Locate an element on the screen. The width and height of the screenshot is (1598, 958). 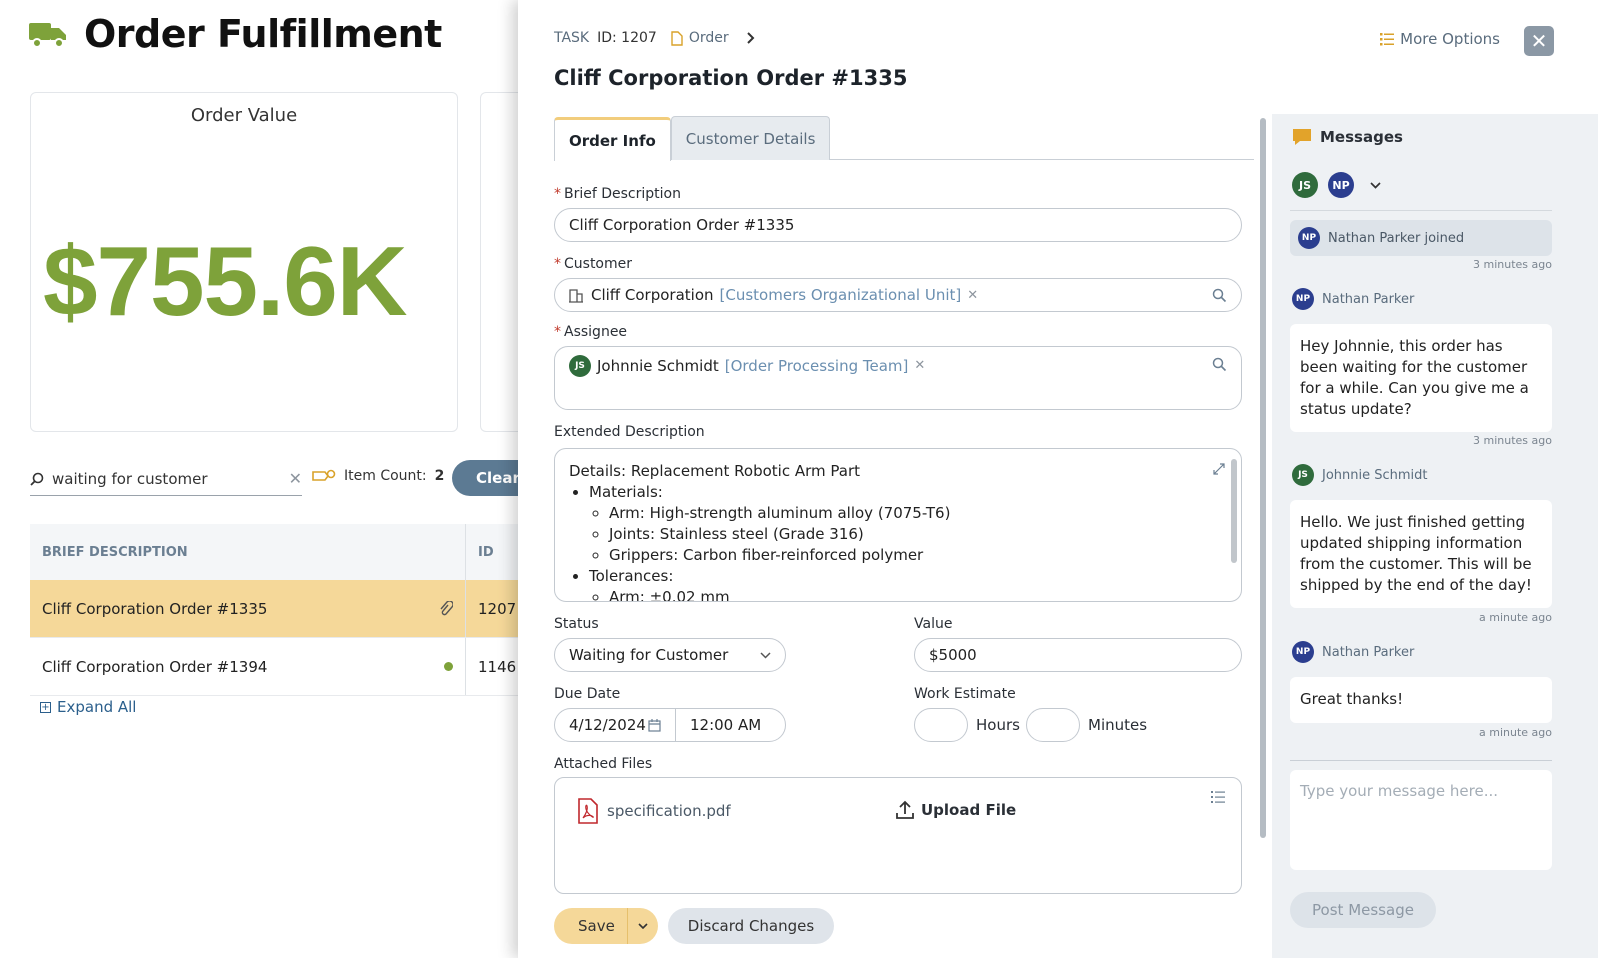
remove-assignee-icon: ✕ is located at coordinates (919, 366).